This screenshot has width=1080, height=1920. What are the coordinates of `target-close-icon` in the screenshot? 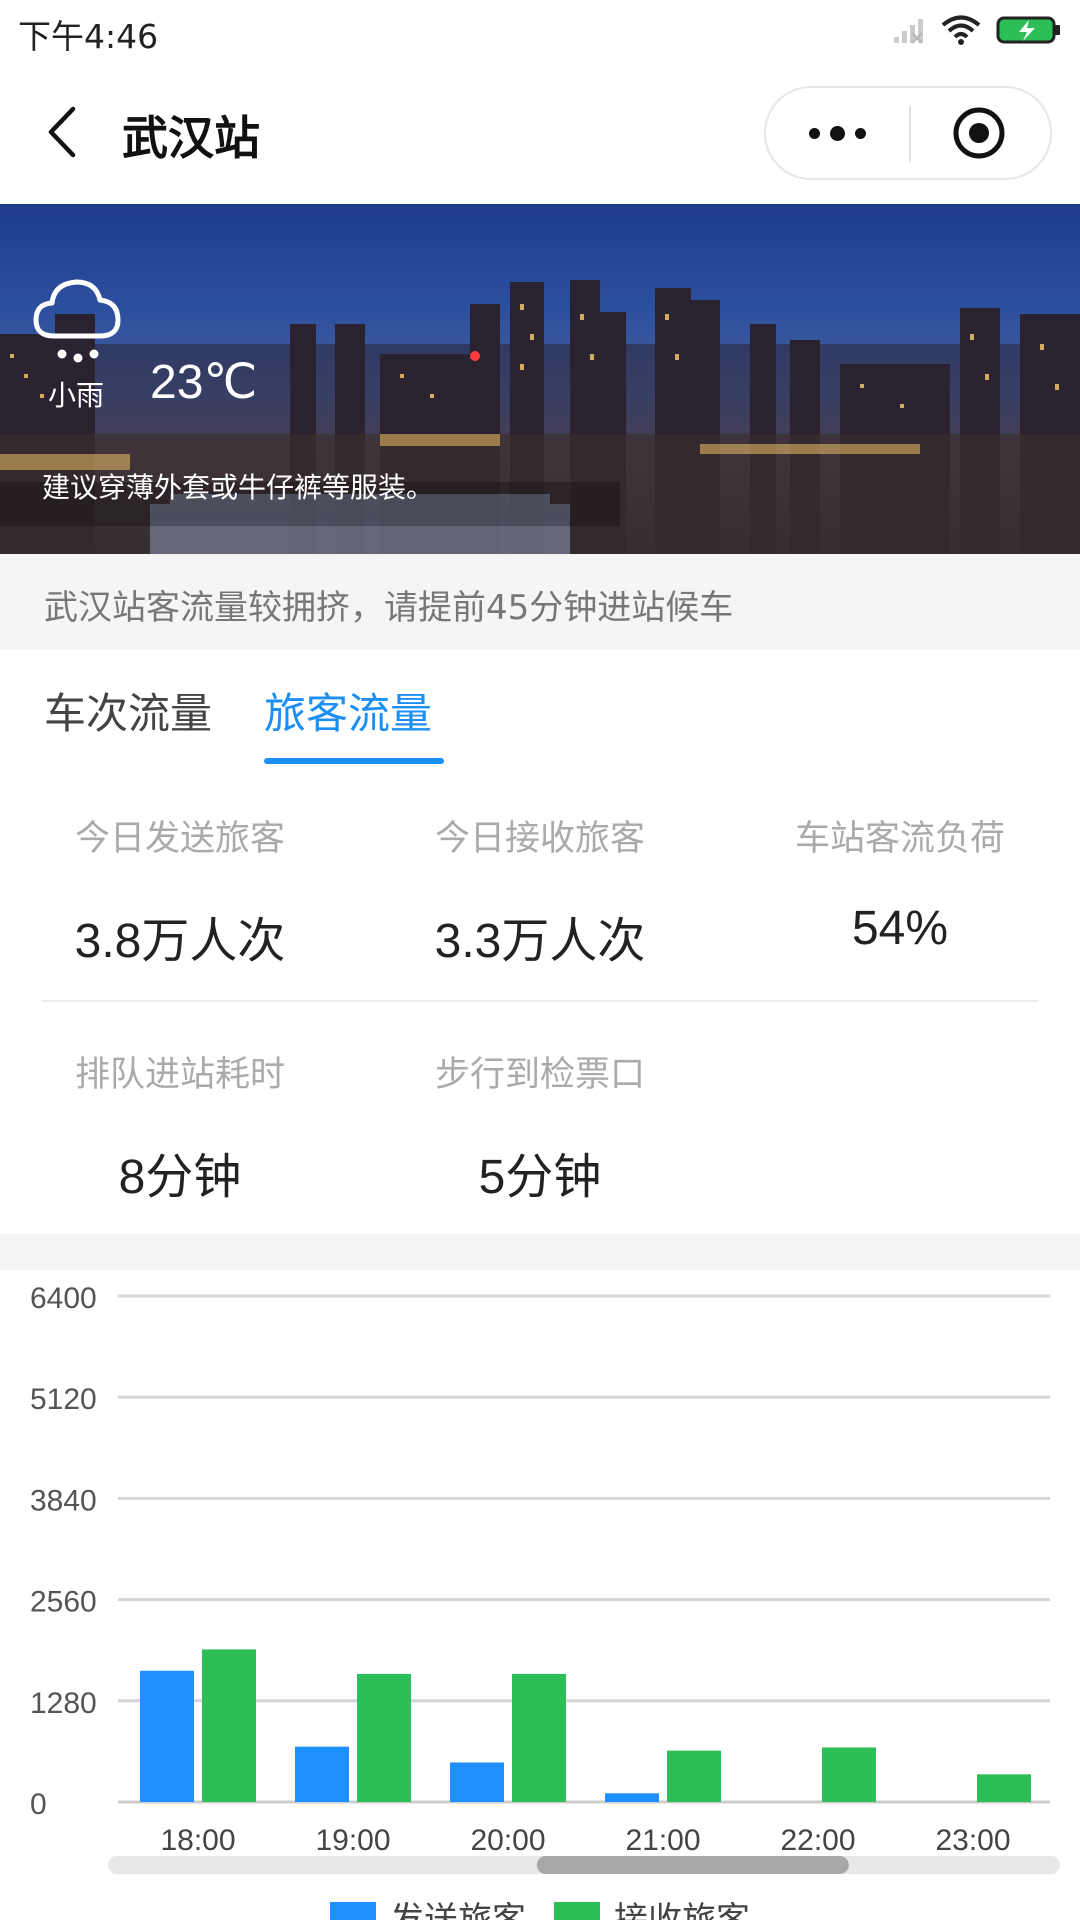 It's located at (978, 133).